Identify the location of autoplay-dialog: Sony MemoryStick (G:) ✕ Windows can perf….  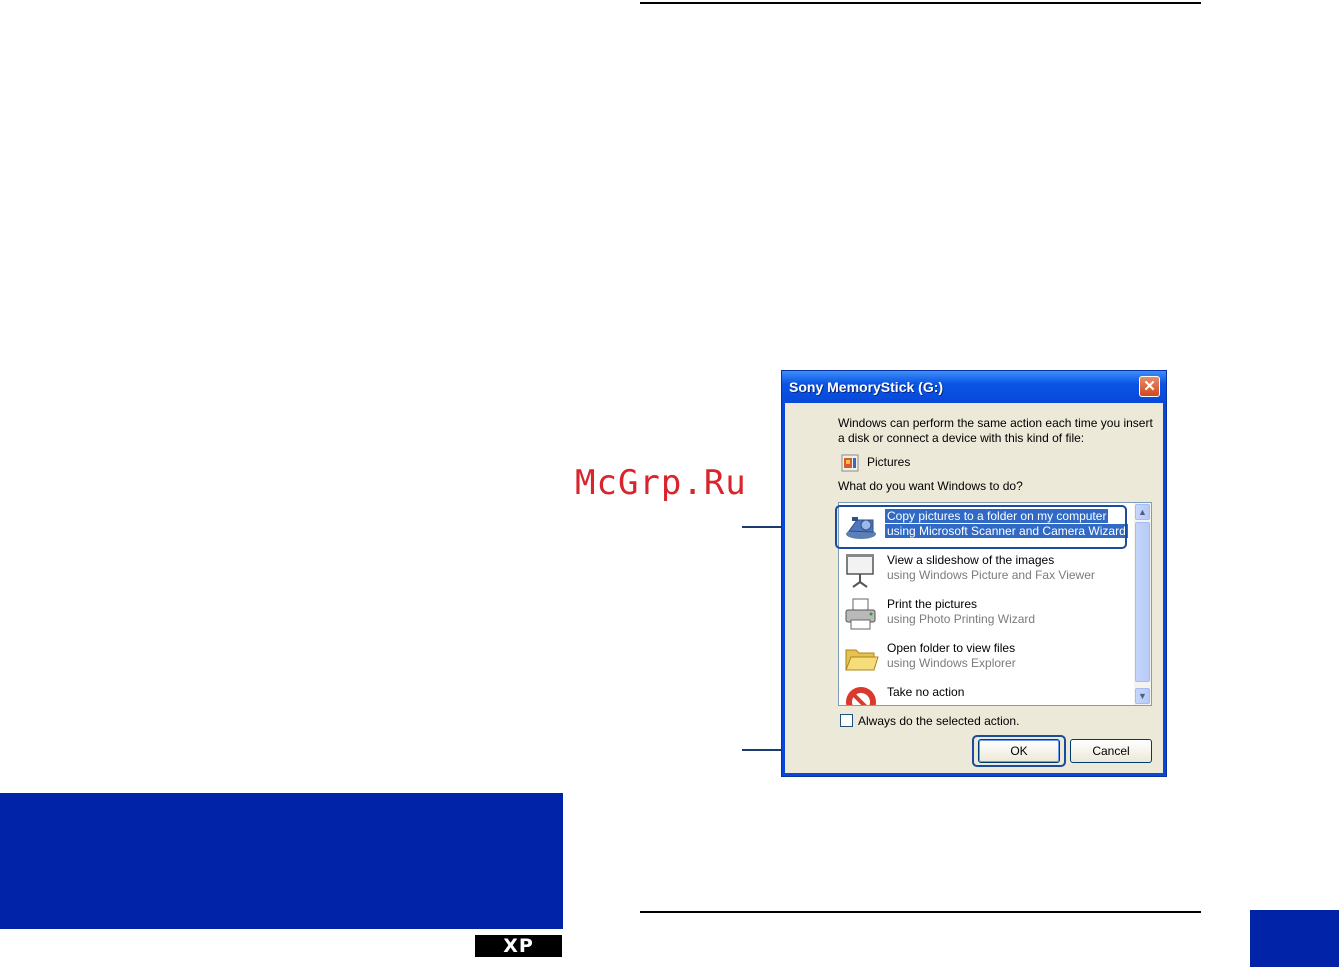
(974, 573).